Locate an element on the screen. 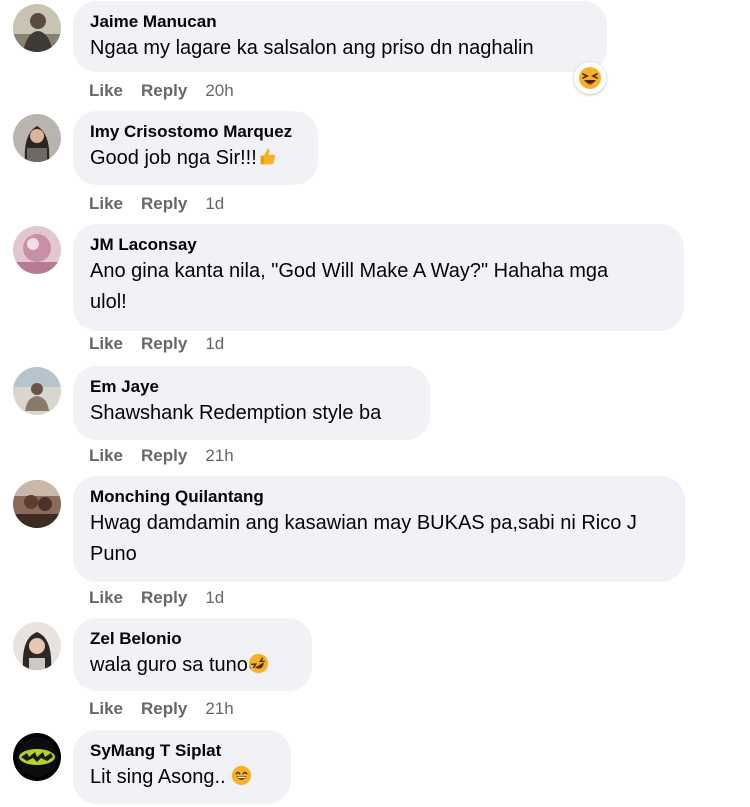 The image size is (750, 807). haha-reaction-icon is located at coordinates (590, 78).